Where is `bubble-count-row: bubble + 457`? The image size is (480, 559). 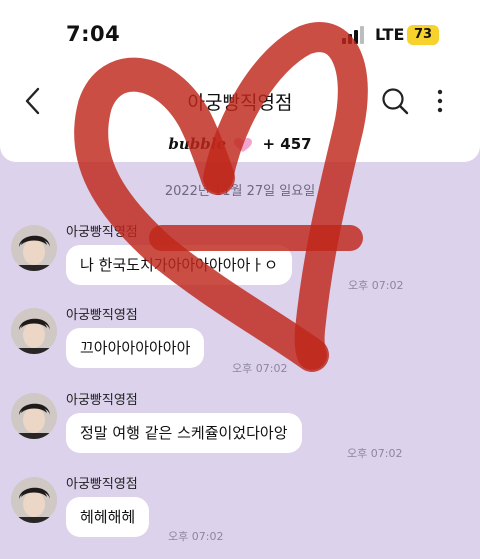 bubble-count-row: bubble + 457 is located at coordinates (240, 144).